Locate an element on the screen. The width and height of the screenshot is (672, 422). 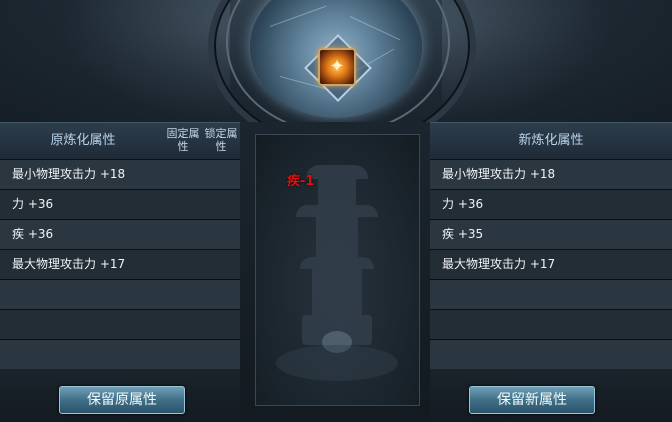
attribute-row: 疾 +36 is located at coordinates (120, 235).